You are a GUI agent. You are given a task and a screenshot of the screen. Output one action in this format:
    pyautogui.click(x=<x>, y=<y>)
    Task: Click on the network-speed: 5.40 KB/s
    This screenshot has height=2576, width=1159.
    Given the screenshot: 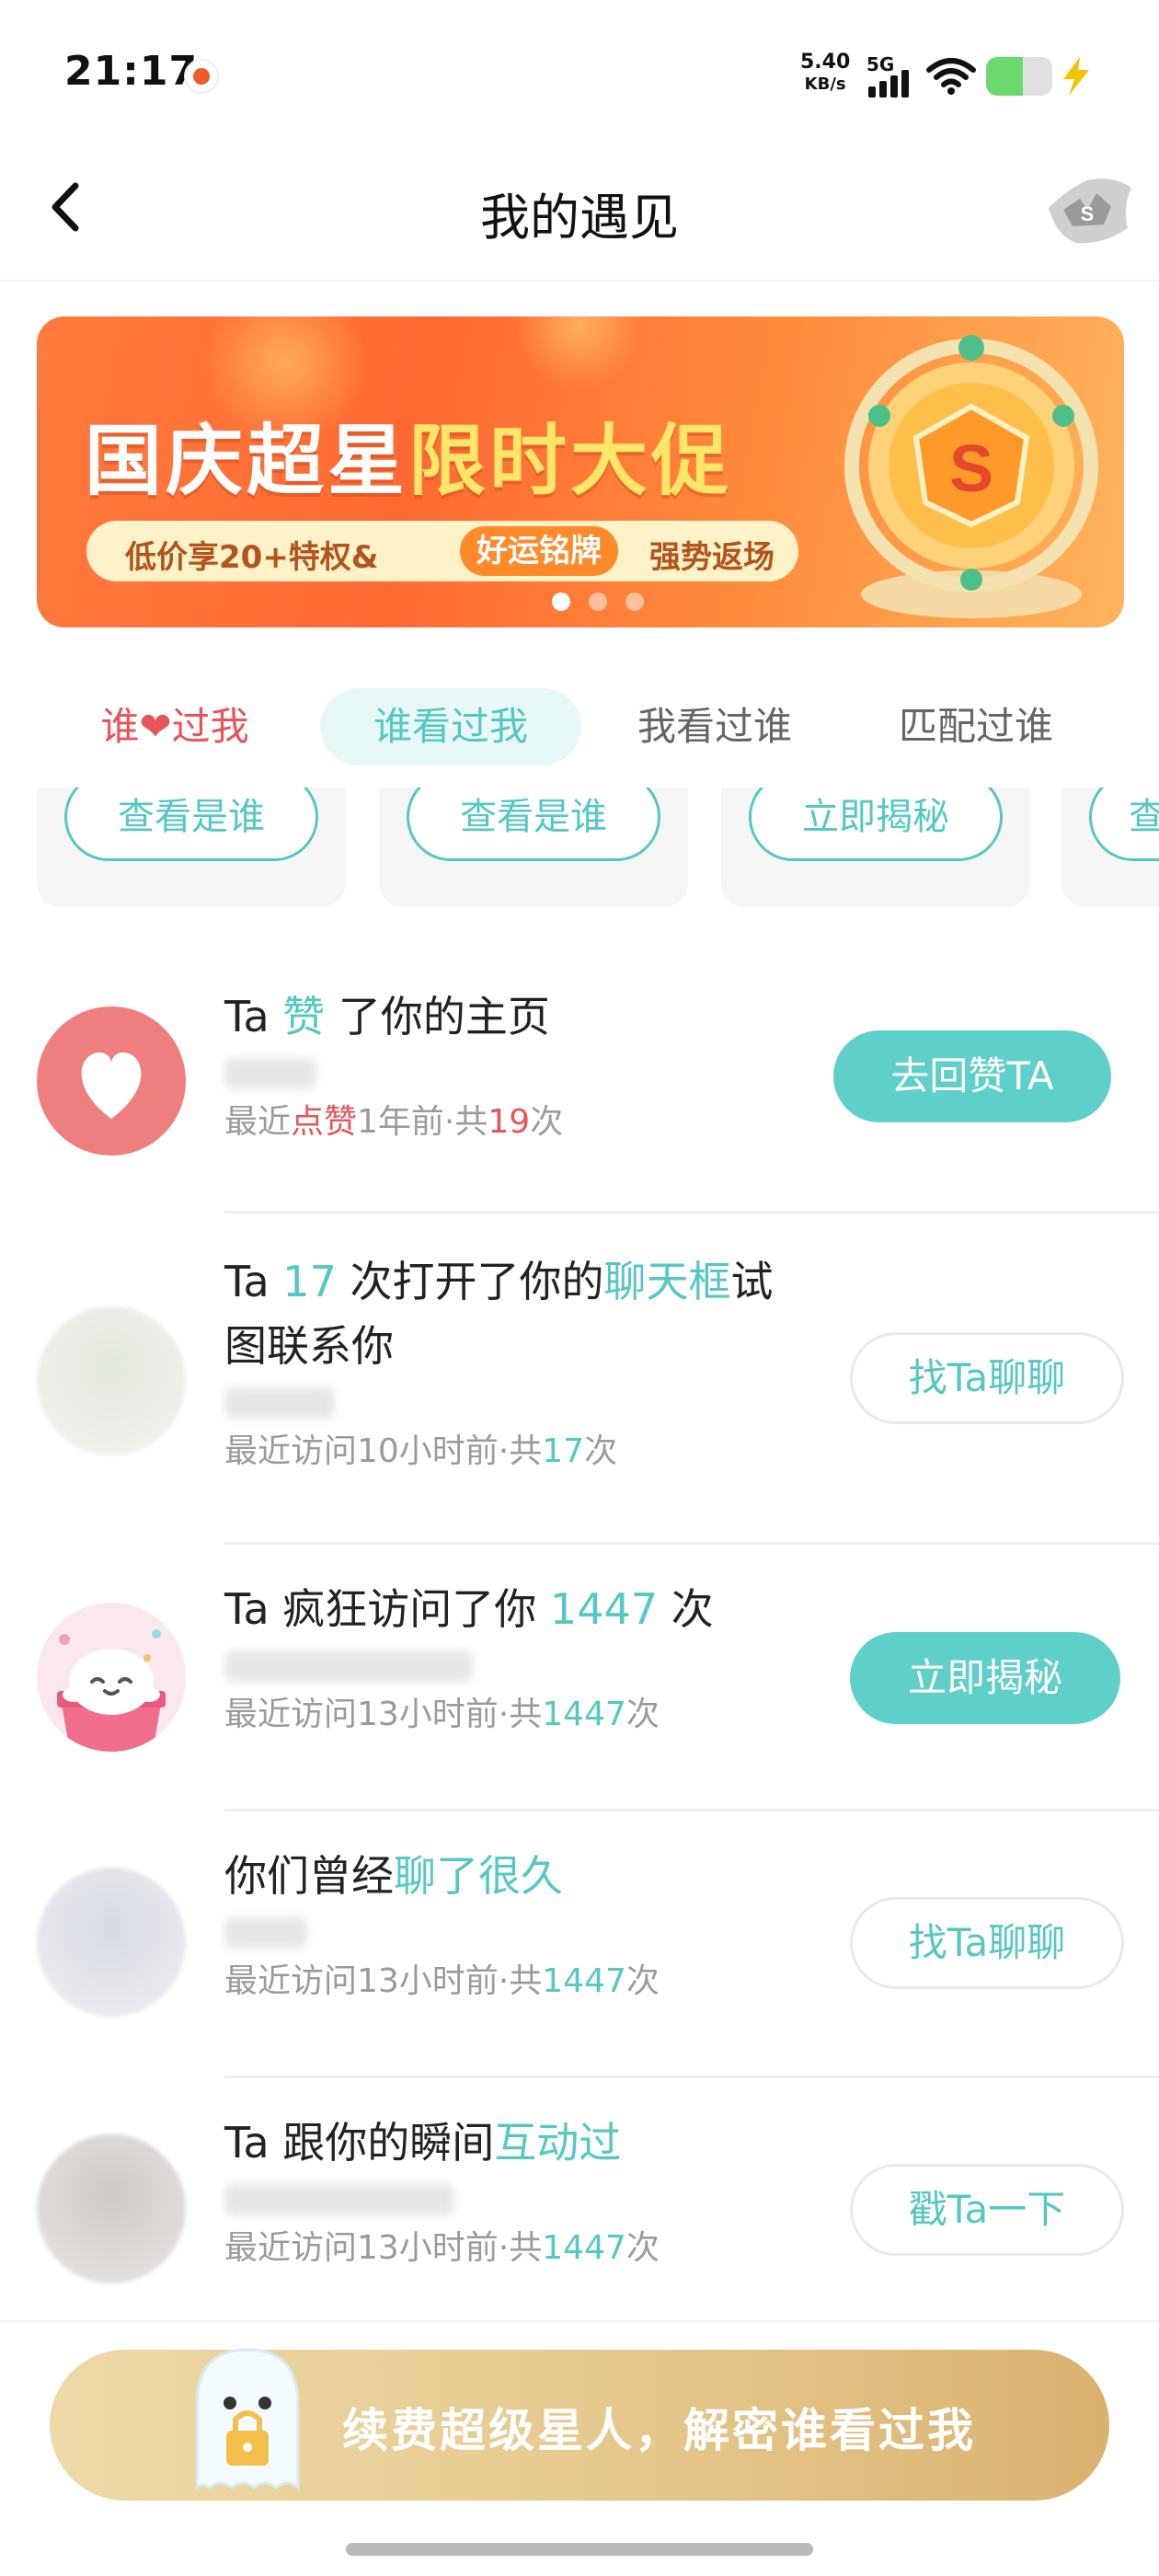 What is the action you would take?
    pyautogui.click(x=825, y=74)
    